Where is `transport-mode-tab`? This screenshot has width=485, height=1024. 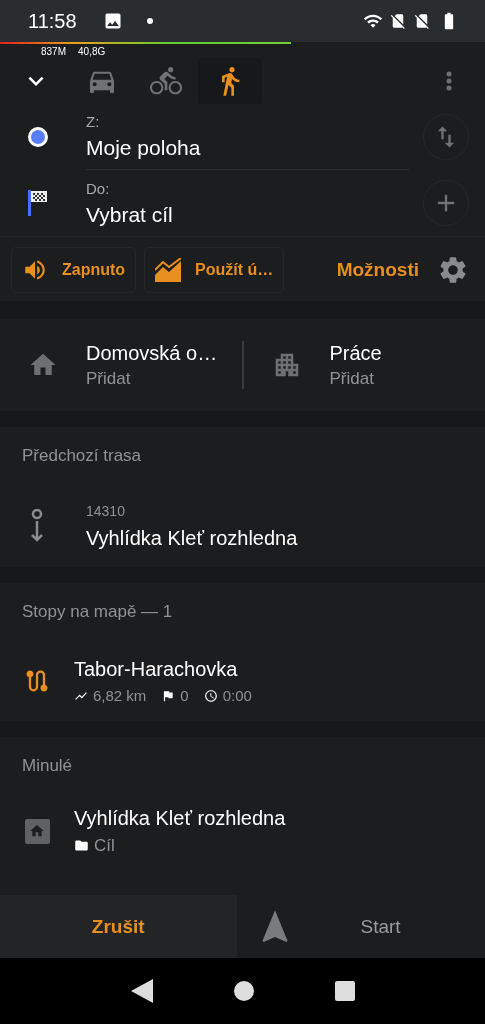 transport-mode-tab is located at coordinates (230, 81).